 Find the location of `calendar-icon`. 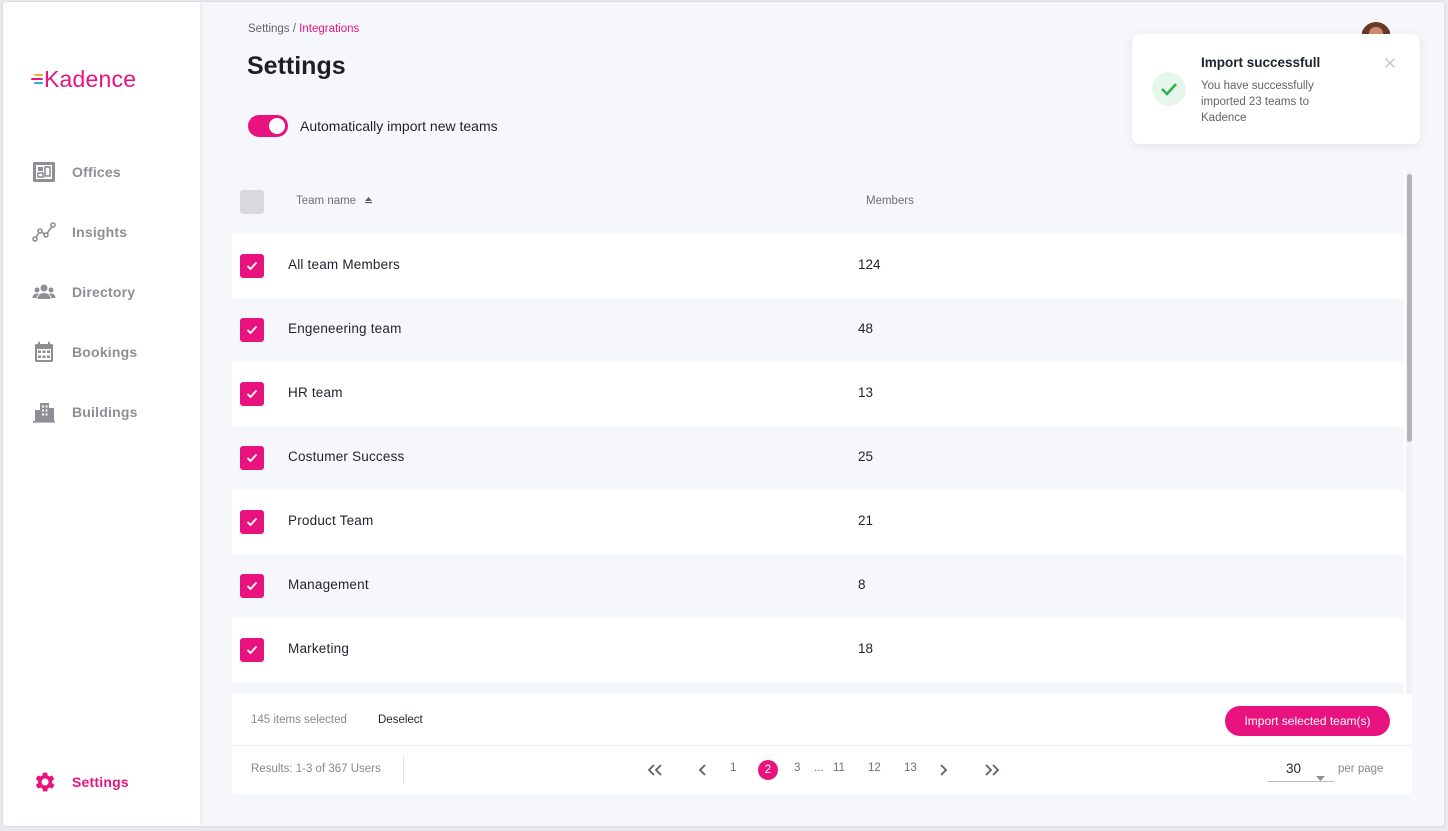

calendar-icon is located at coordinates (44, 352).